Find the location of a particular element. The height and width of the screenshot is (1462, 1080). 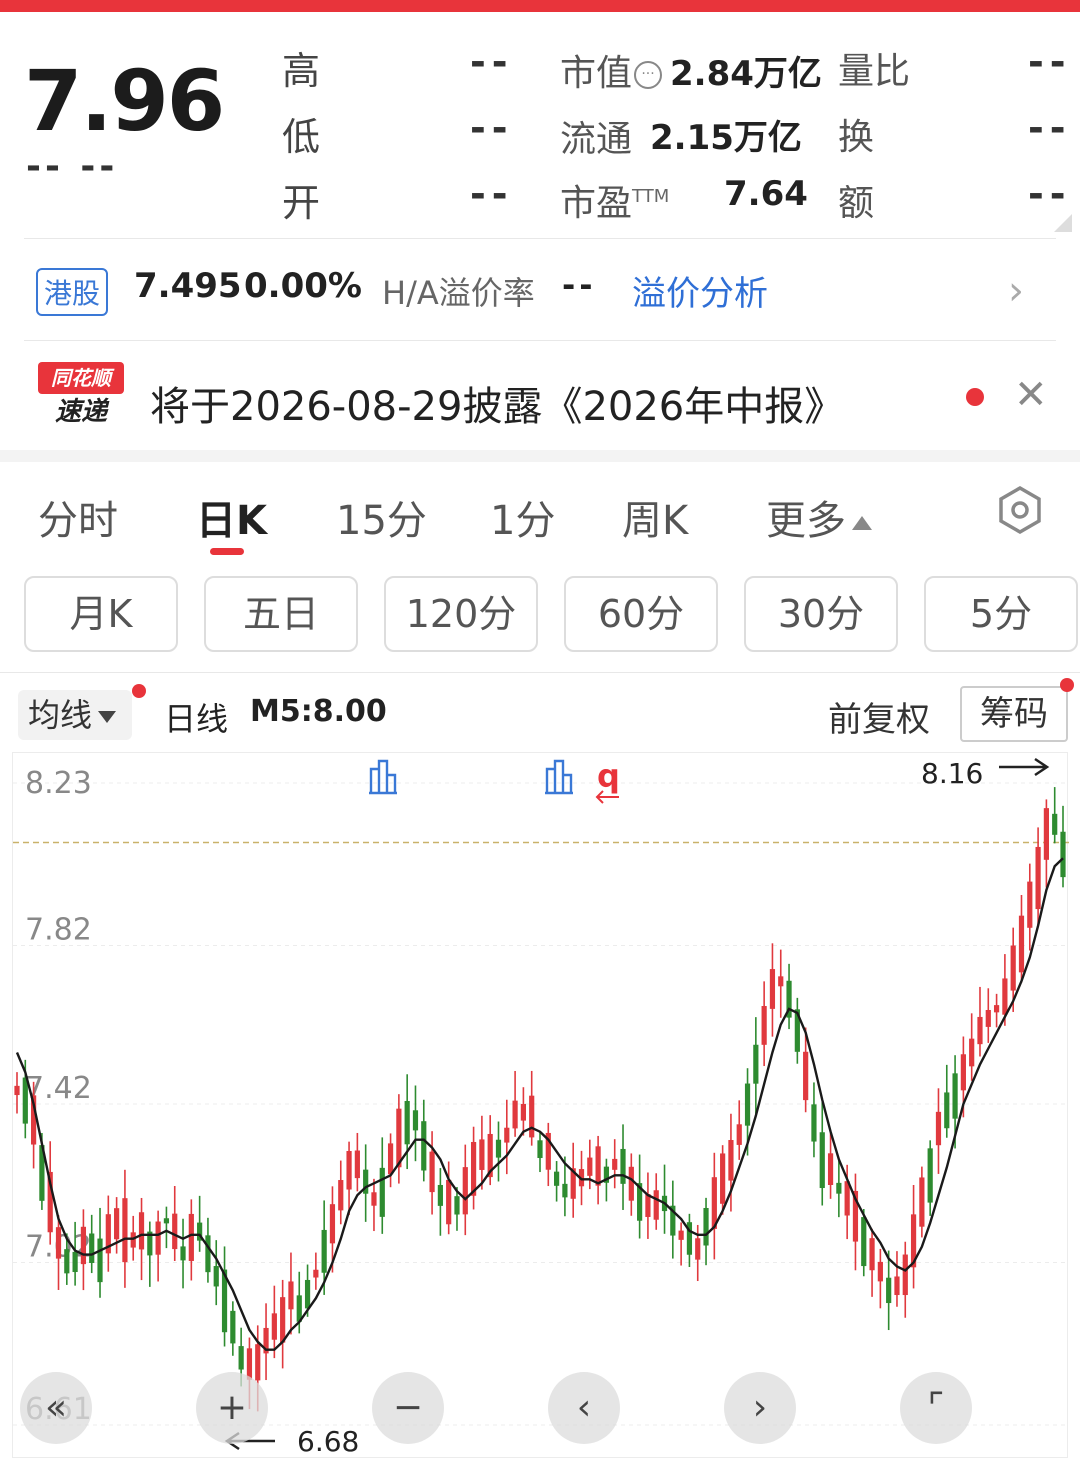

tab-weekly-k: 周K is located at coordinates (655, 517).